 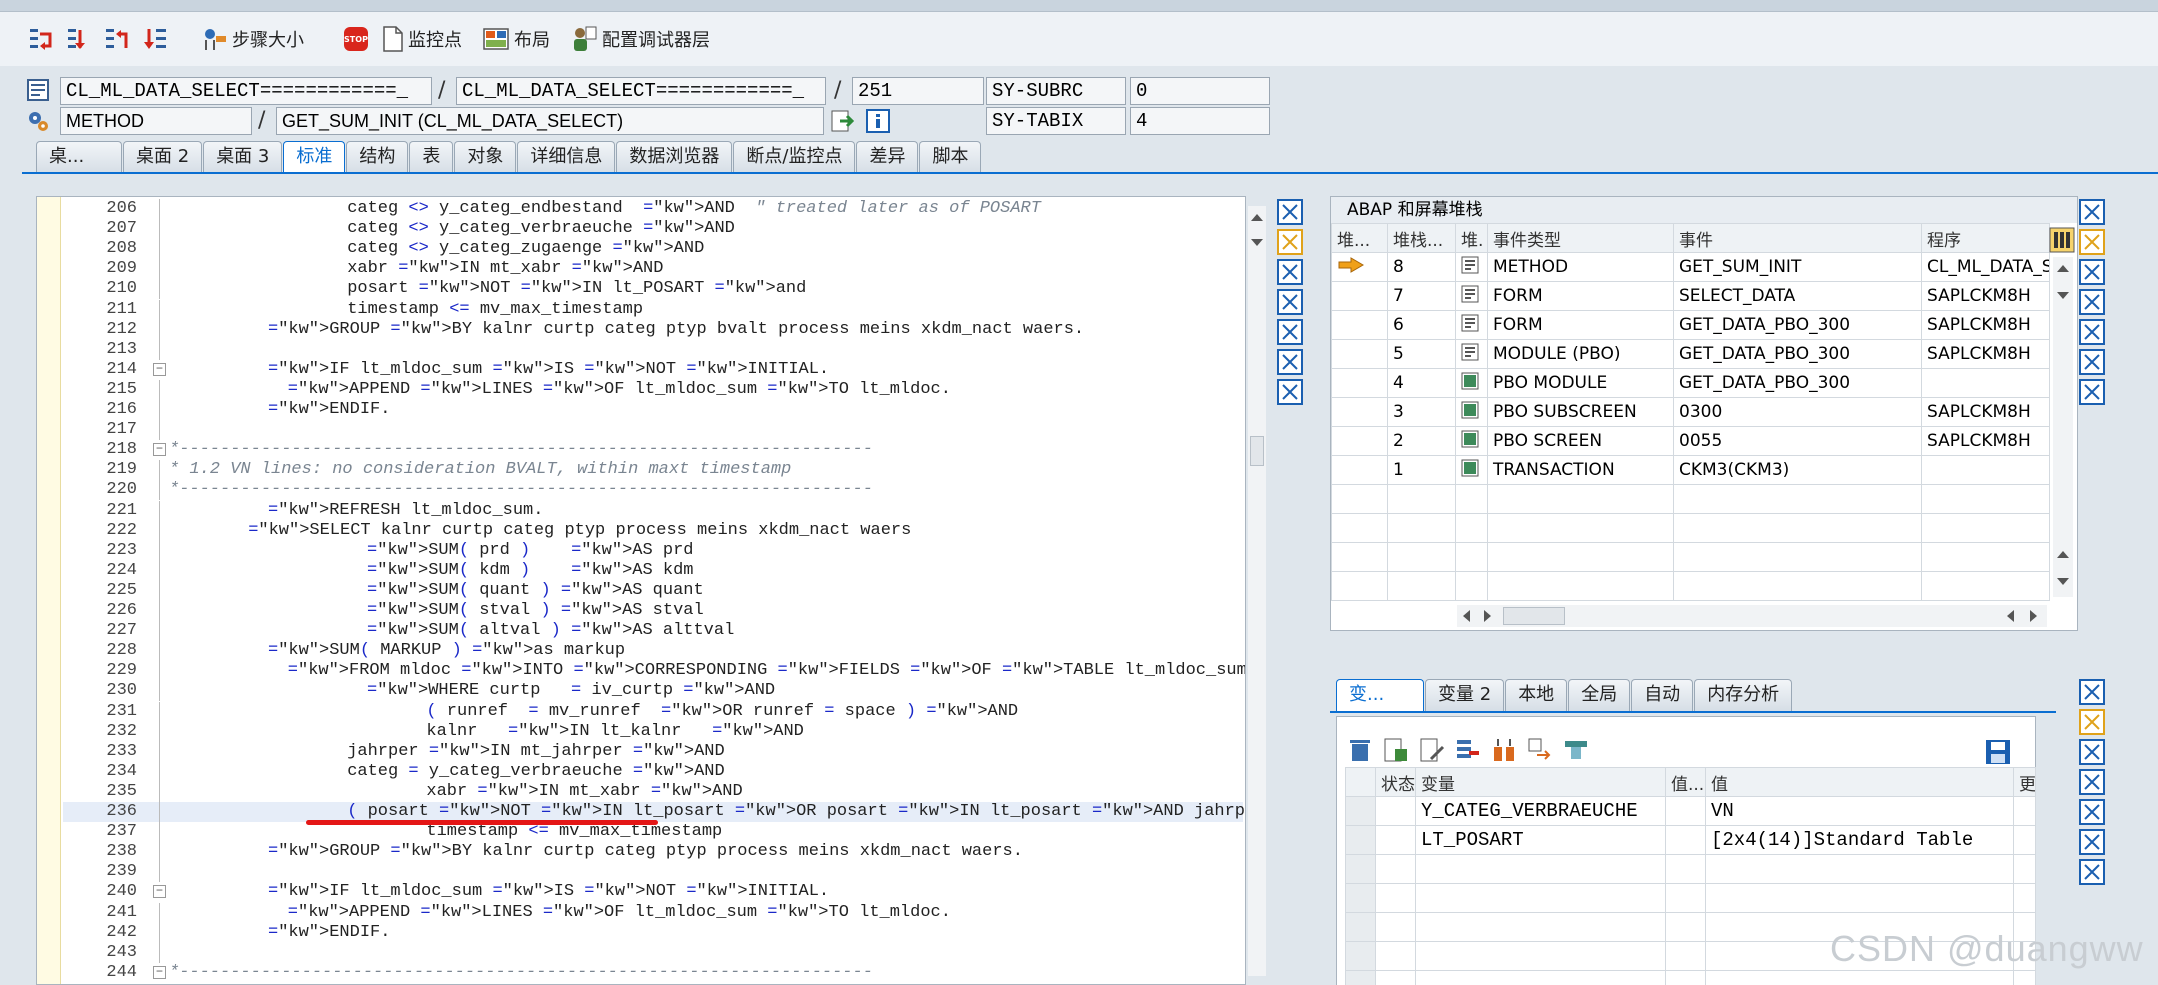 What do you see at coordinates (2092, 392) in the screenshot?
I see `settings-stack-tool-icon` at bounding box center [2092, 392].